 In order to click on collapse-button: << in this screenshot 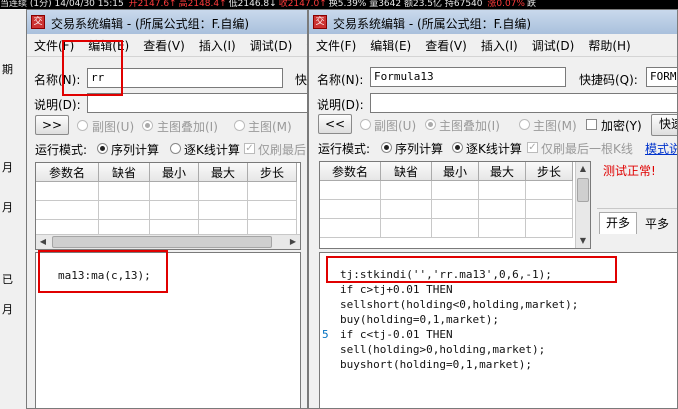, I will do `click(335, 124)`.